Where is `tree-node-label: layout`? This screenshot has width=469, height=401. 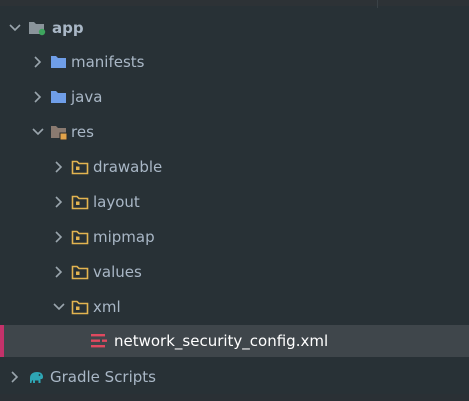 tree-node-label: layout is located at coordinates (116, 202).